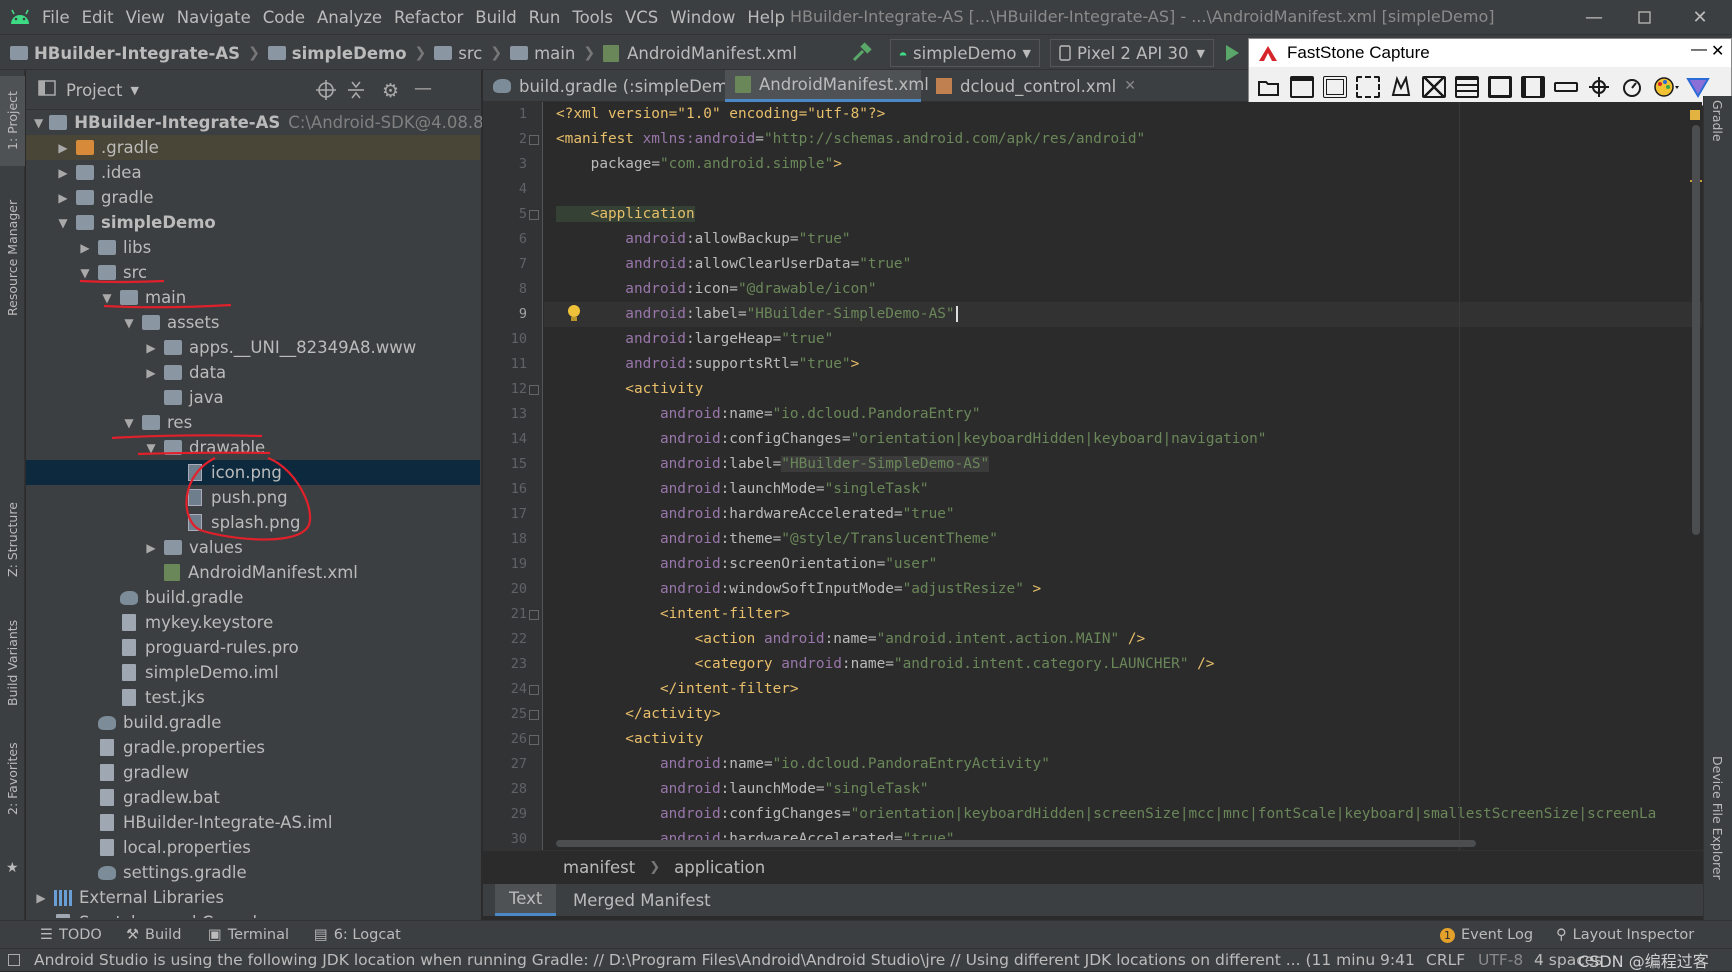 The height and width of the screenshot is (972, 1732). What do you see at coordinates (526, 900) in the screenshot?
I see `tab-text: Text` at bounding box center [526, 900].